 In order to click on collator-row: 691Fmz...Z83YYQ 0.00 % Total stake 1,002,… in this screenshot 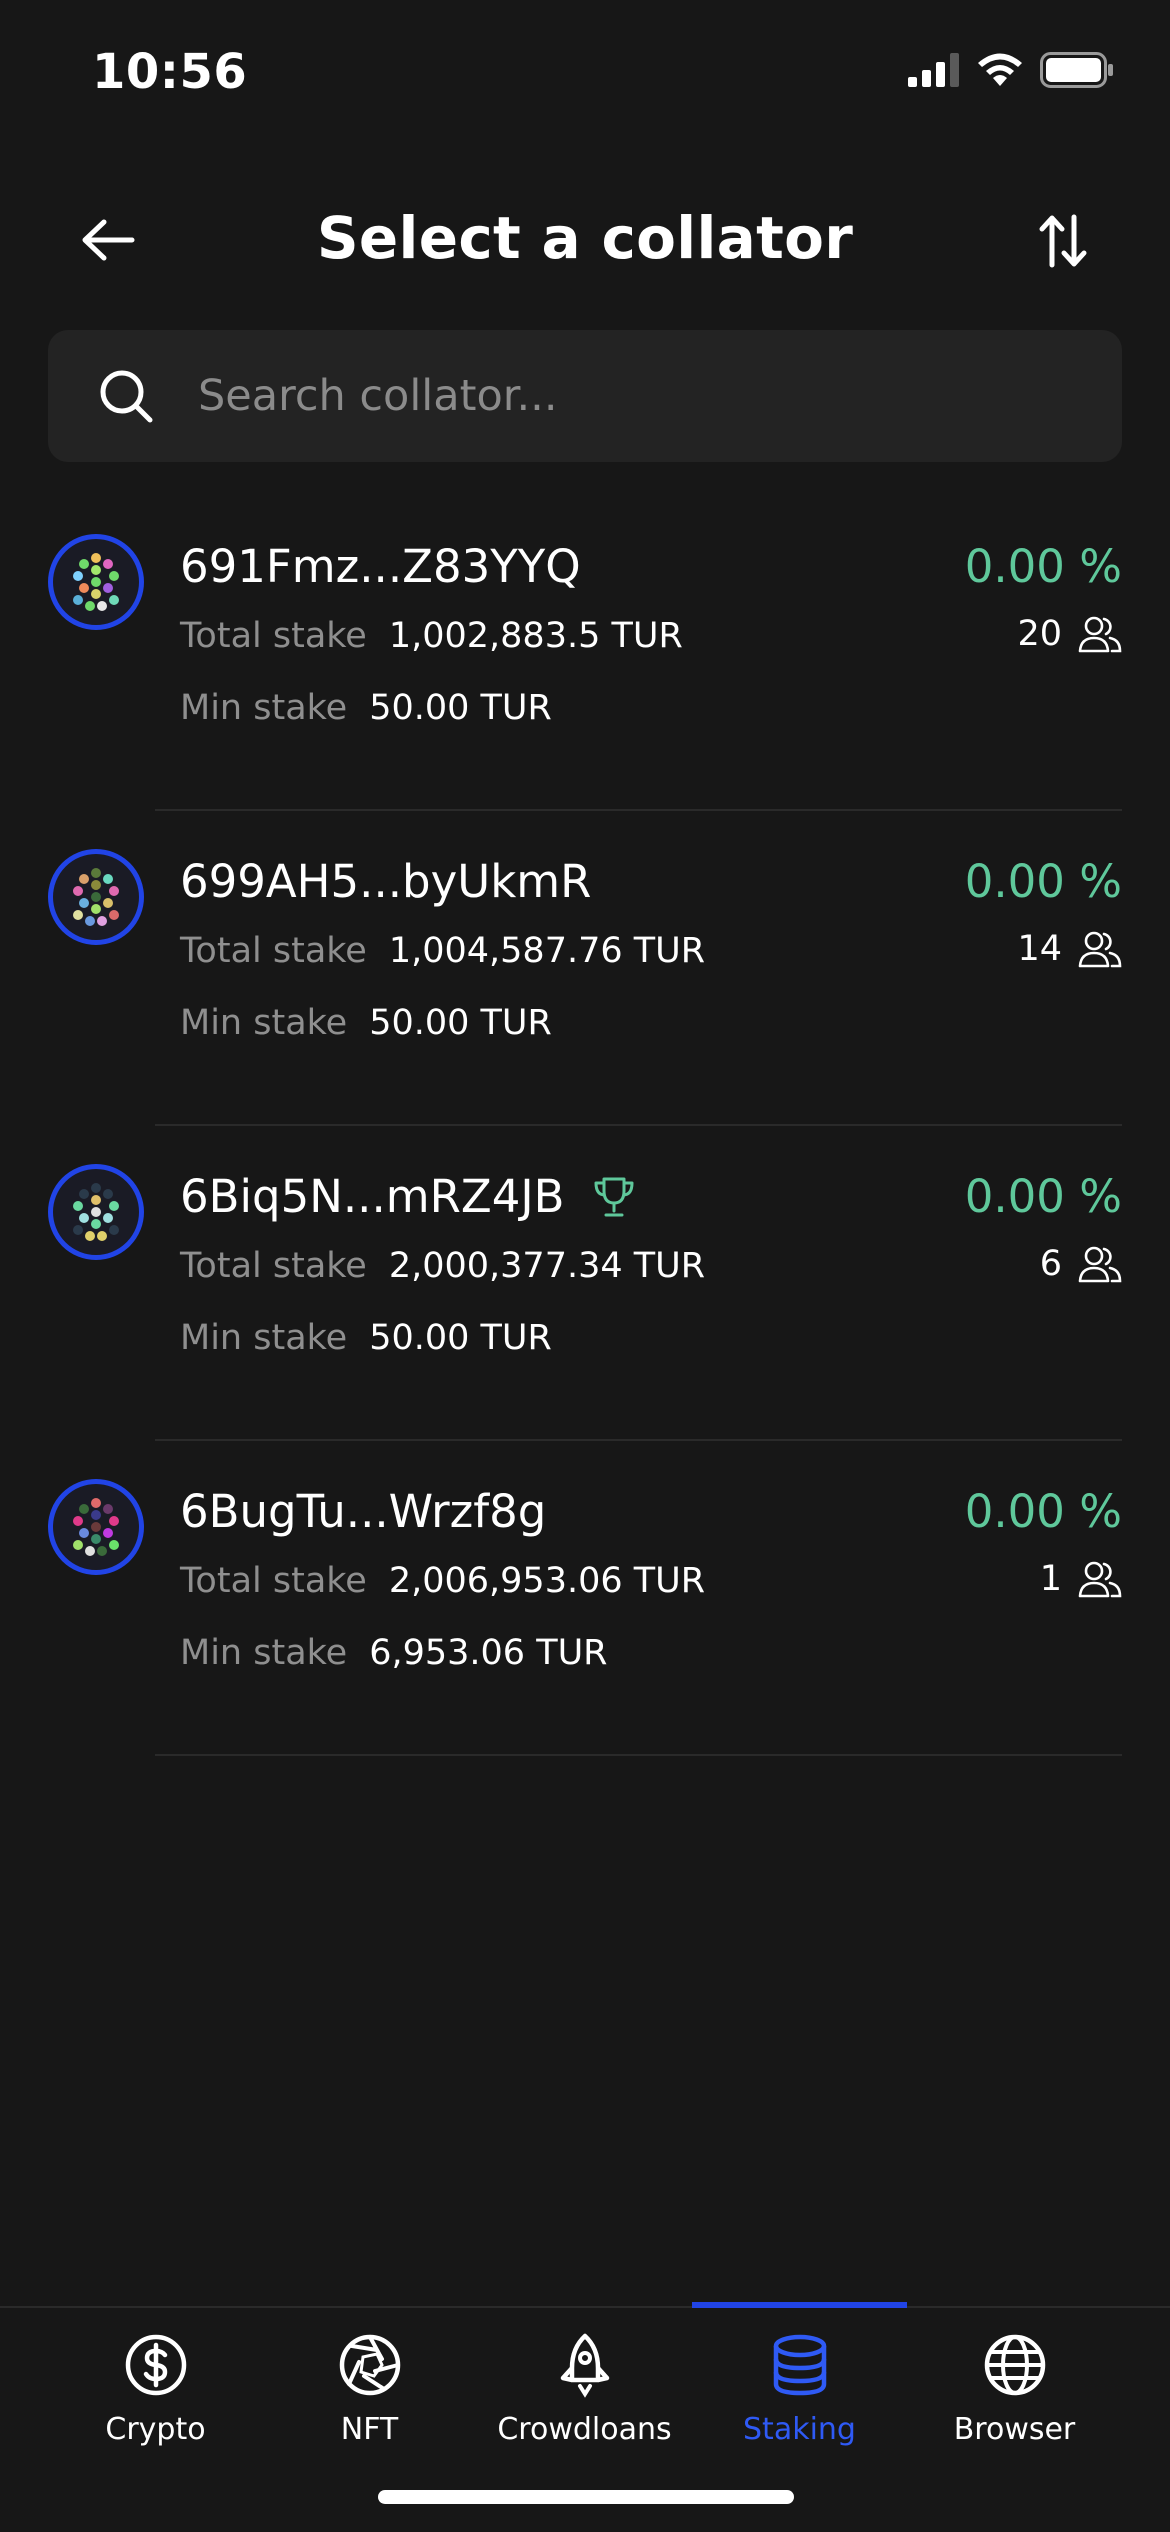, I will do `click(585, 653)`.